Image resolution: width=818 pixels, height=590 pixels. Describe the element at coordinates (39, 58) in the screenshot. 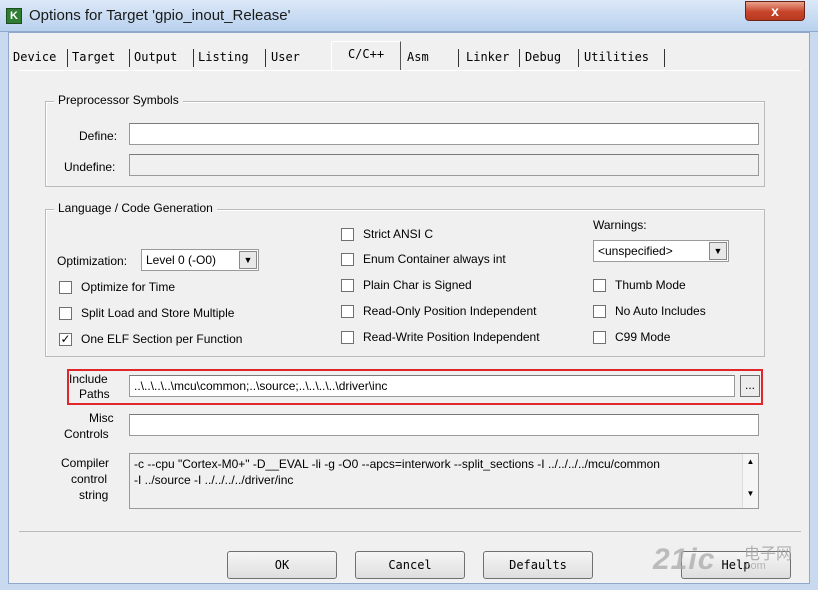

I see `tab-device: Device` at that location.